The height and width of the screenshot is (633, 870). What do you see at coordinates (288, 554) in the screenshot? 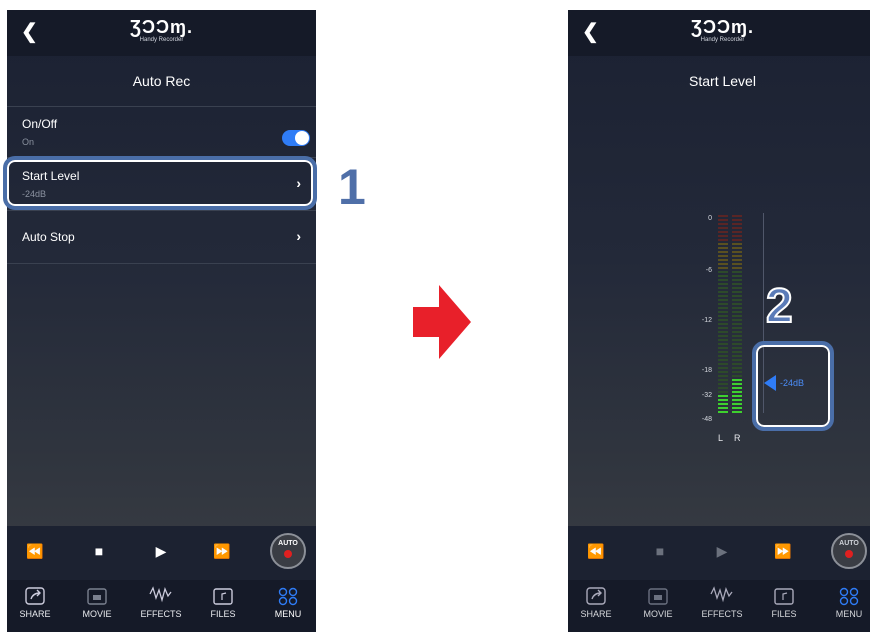
I see `record-dot-icon` at bounding box center [288, 554].